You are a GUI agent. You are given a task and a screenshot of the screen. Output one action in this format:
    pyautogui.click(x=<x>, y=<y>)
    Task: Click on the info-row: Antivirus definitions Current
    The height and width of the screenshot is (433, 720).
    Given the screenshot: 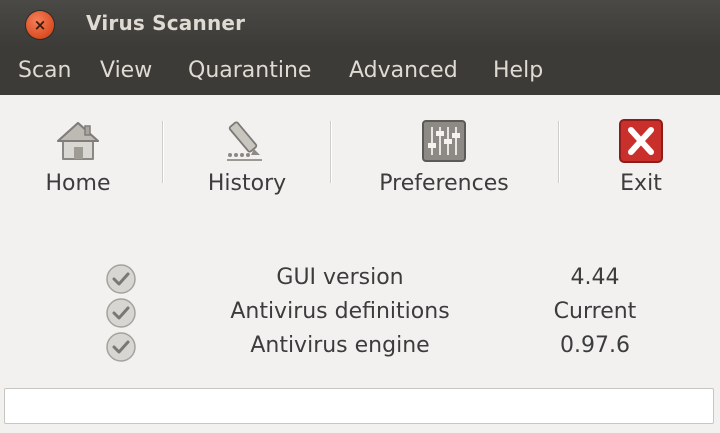 What is the action you would take?
    pyautogui.click(x=360, y=313)
    